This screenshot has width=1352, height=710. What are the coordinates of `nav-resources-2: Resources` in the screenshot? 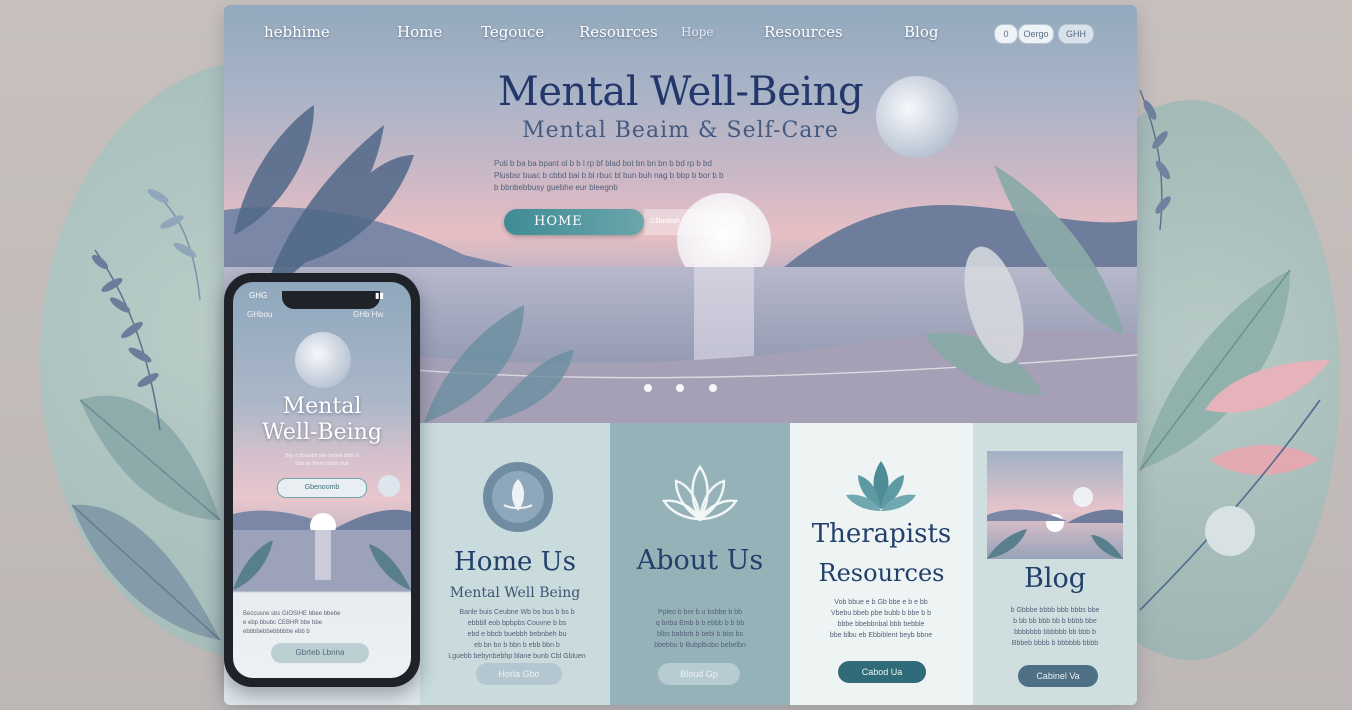 It's located at (803, 32).